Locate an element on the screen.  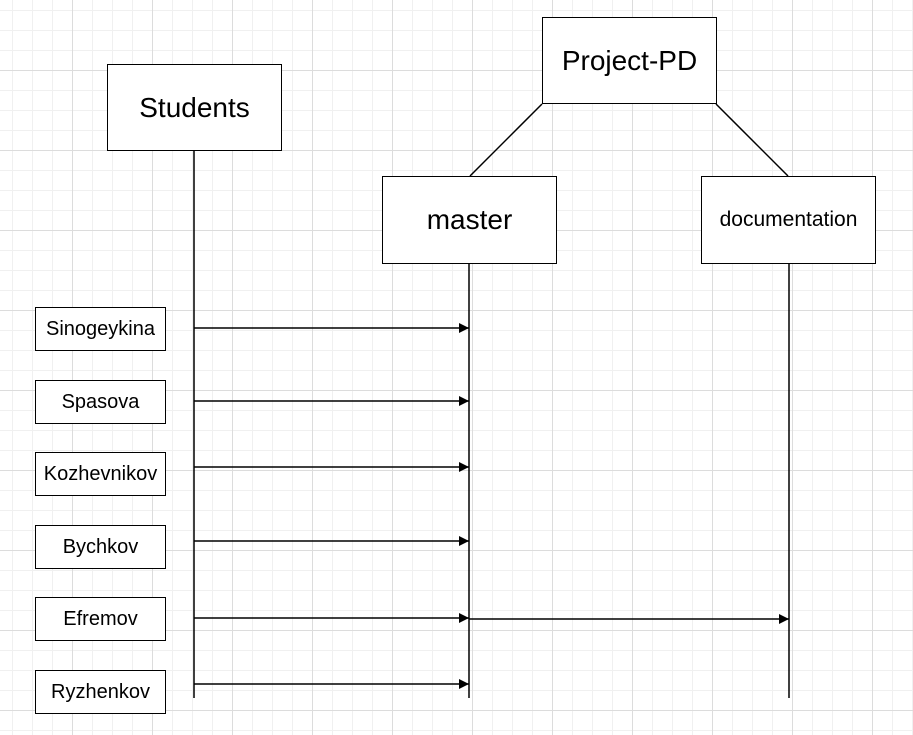
repository-label: Project-PD is located at coordinates (629, 60).